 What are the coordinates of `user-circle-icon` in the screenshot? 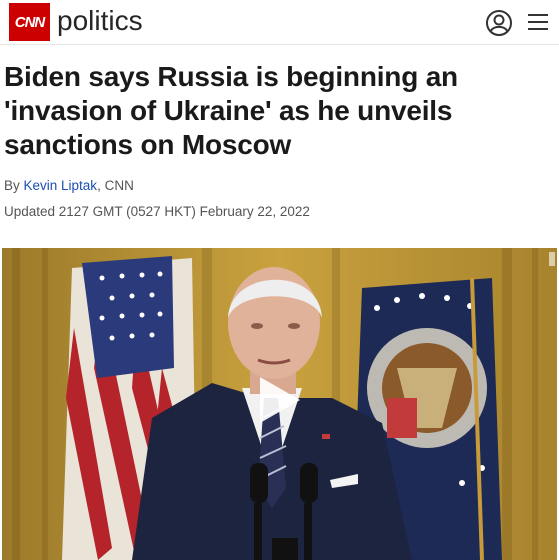 It's located at (499, 23).